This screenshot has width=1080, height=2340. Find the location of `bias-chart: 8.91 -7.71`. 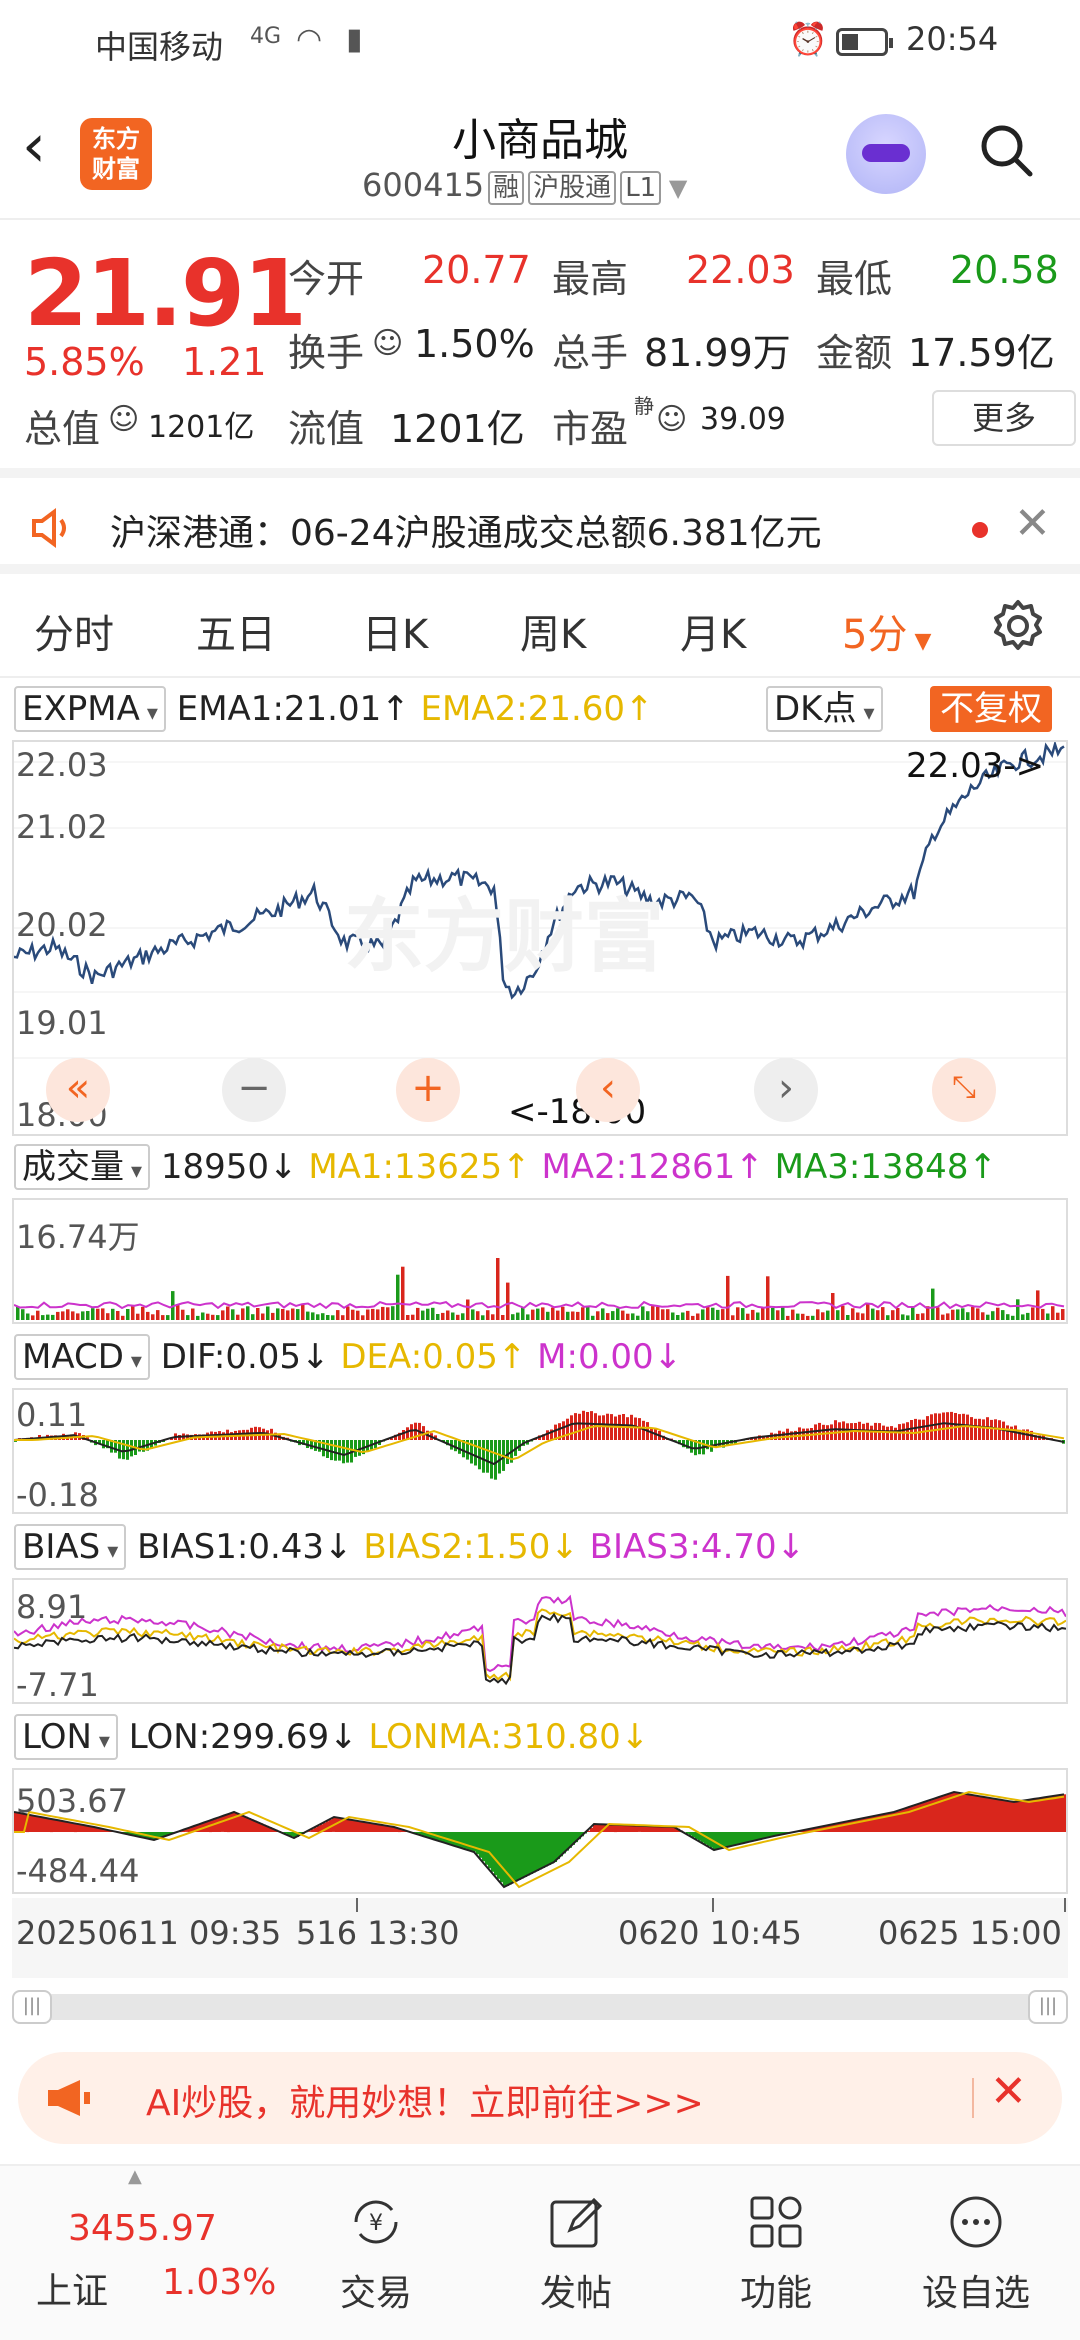

bias-chart: 8.91 -7.71 is located at coordinates (540, 1641).